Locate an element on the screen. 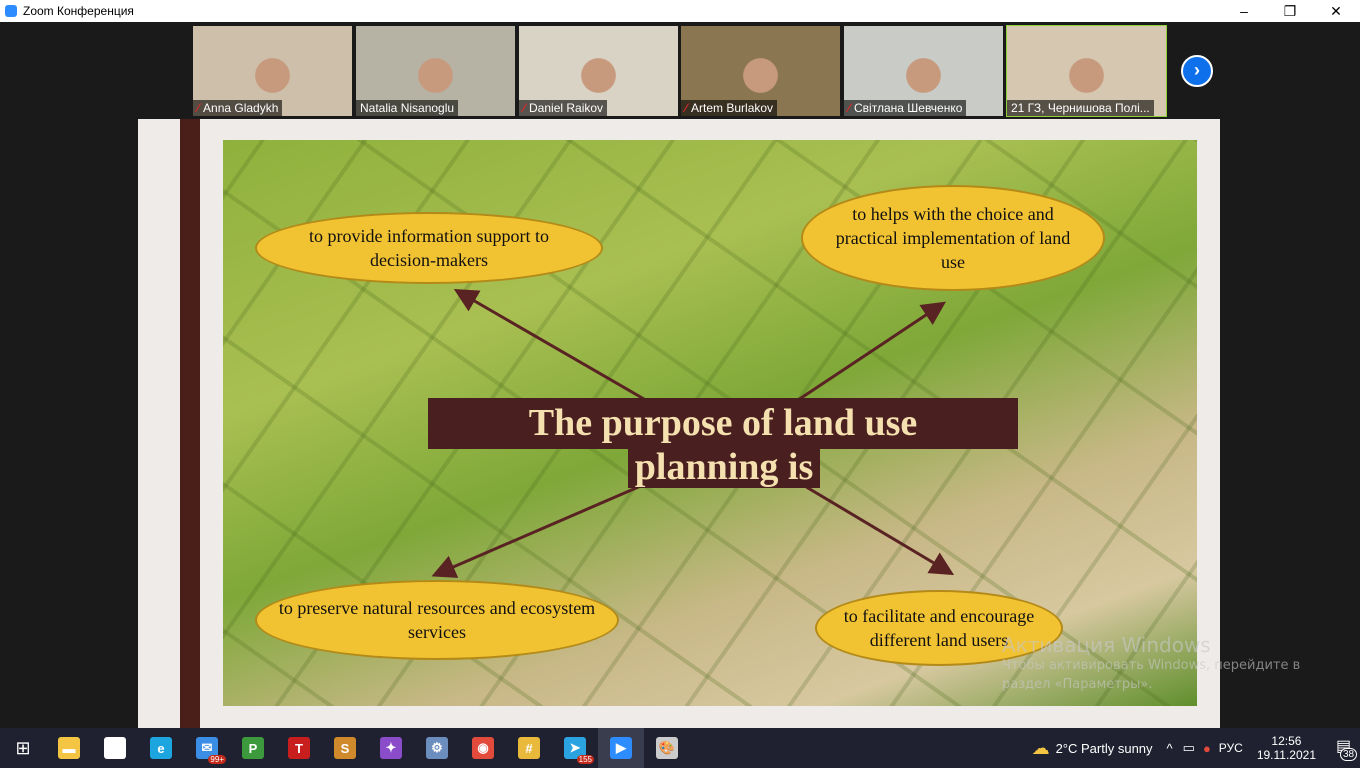  arrow-top-right is located at coordinates (864, 356).